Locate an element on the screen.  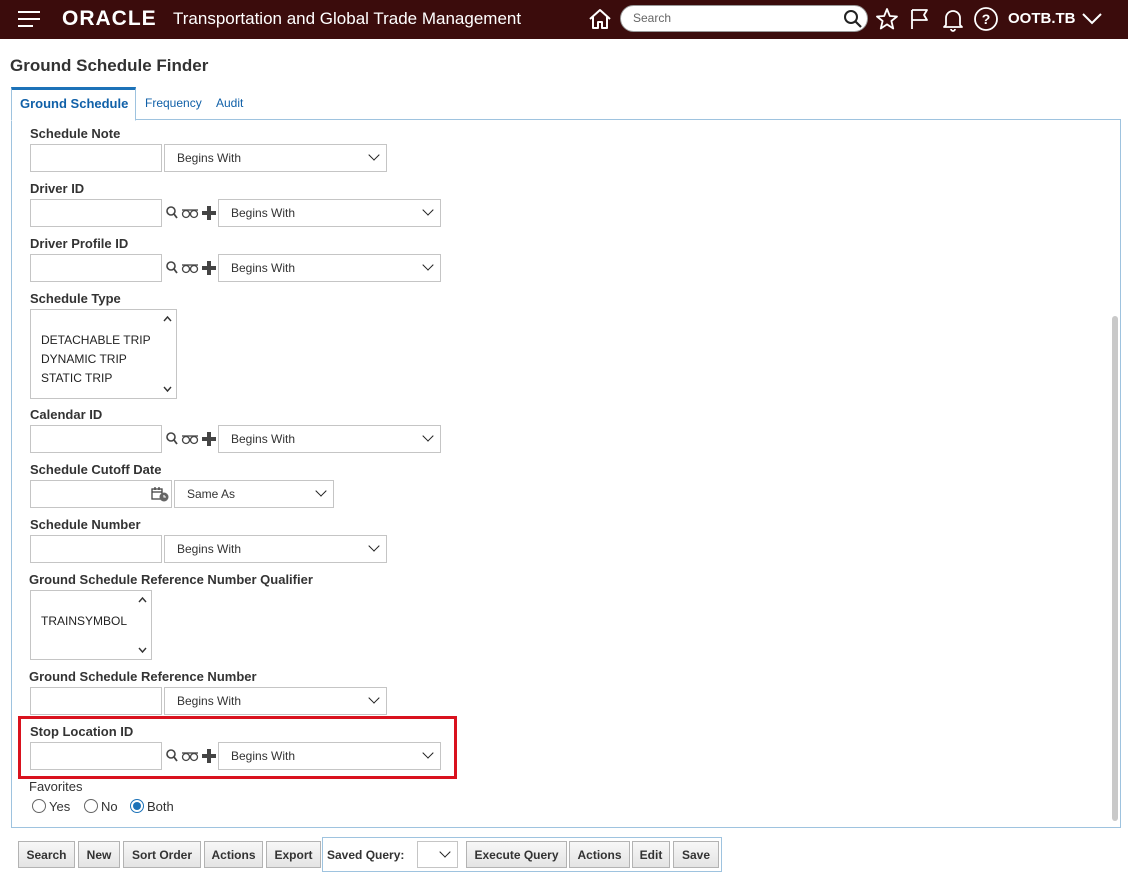
driver-profile-id-input is located at coordinates (96, 268).